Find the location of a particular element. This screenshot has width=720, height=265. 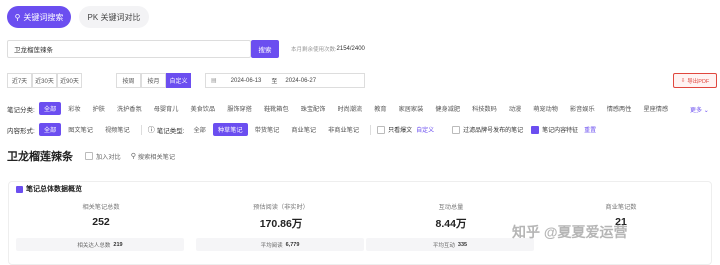

more-categories-link: 更多 ⌄ is located at coordinates (699, 109).